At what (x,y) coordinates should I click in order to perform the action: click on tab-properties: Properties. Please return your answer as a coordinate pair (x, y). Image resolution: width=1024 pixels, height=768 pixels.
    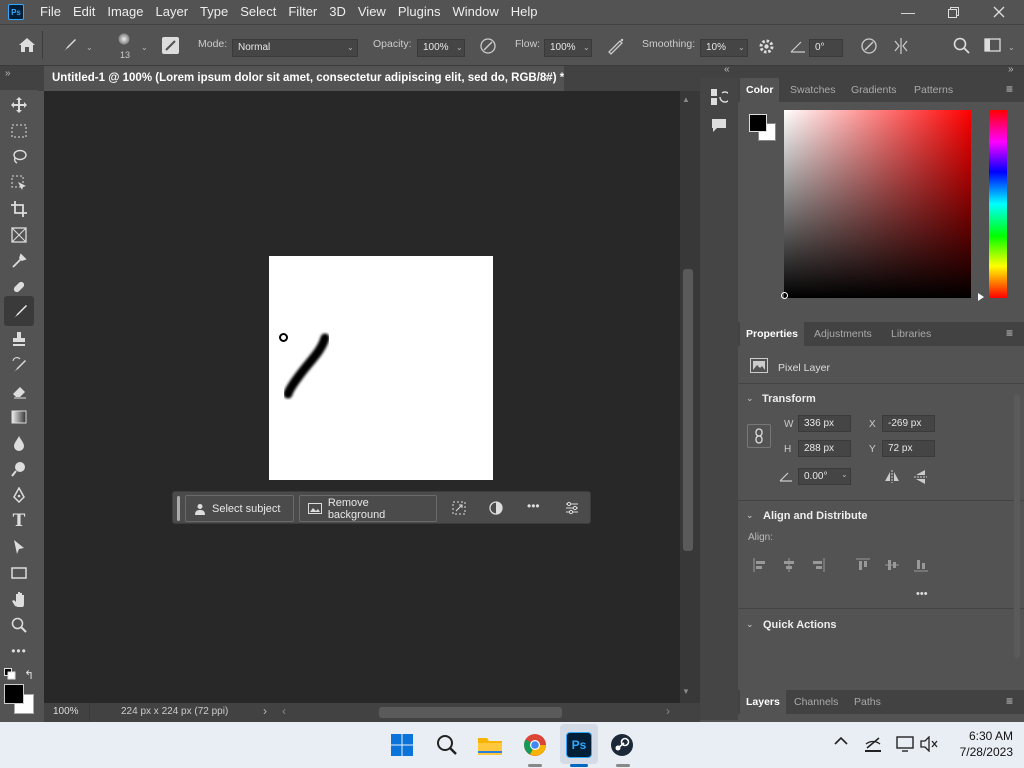
    Looking at the image, I should click on (772, 334).